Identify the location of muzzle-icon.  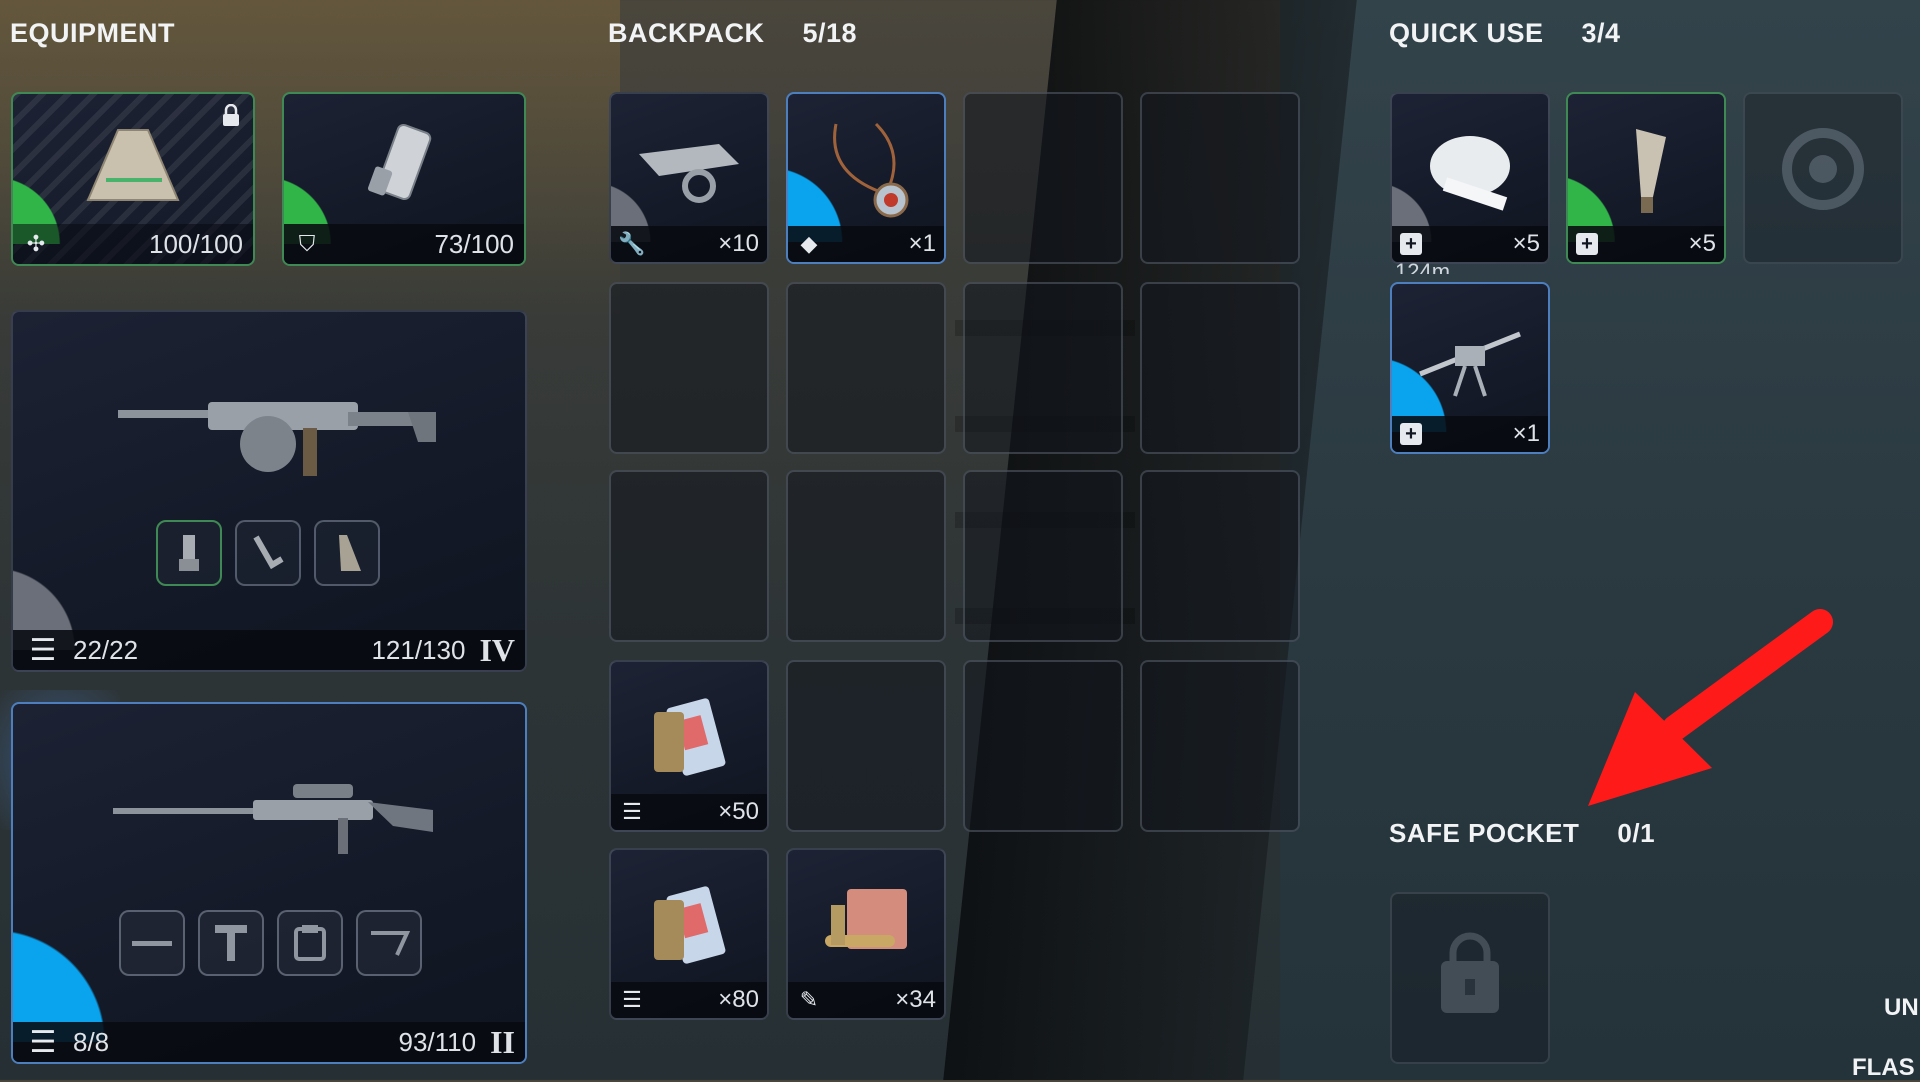
(152, 943).